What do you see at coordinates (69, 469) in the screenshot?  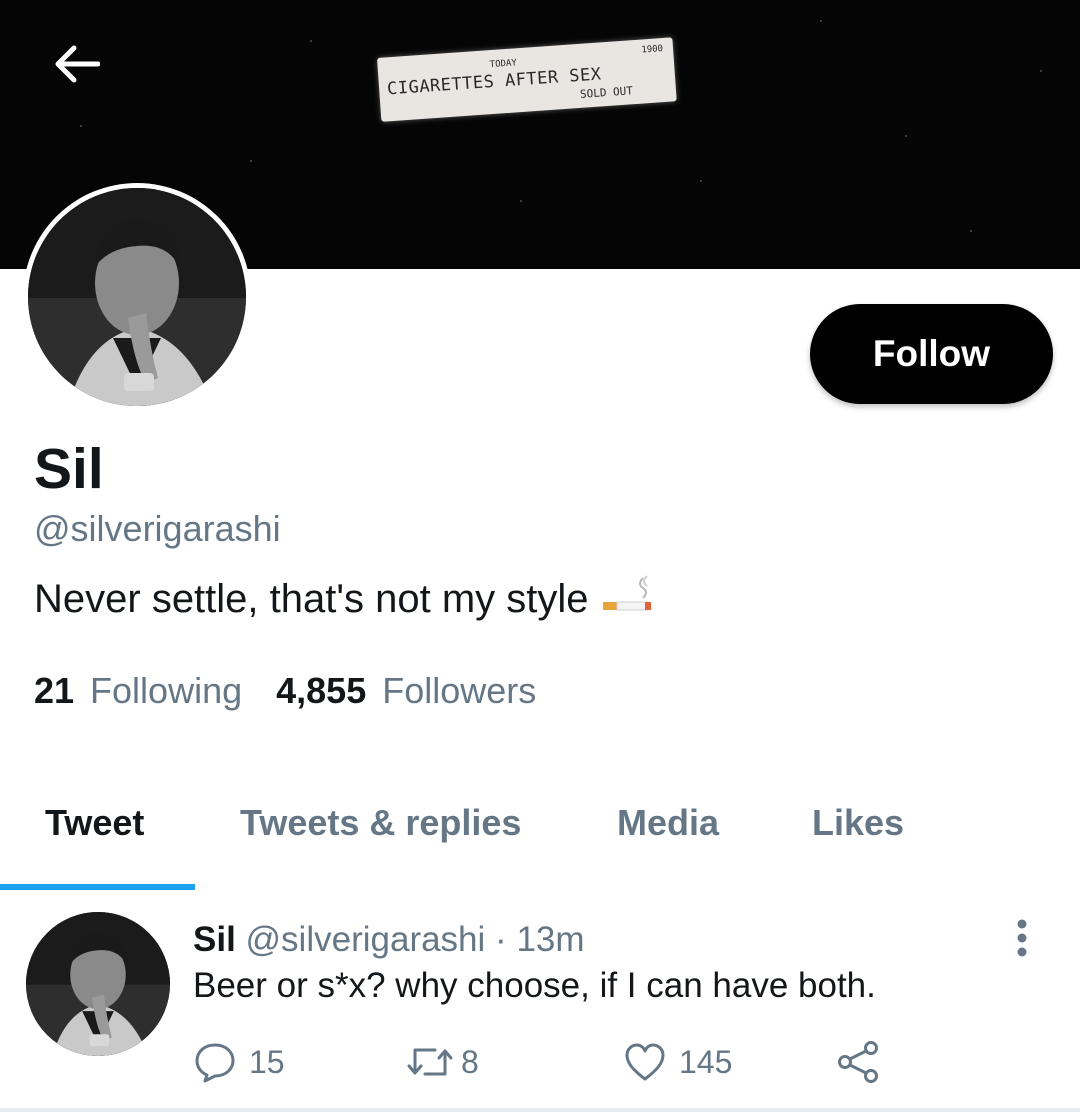 I see `profile-display-name: Sil` at bounding box center [69, 469].